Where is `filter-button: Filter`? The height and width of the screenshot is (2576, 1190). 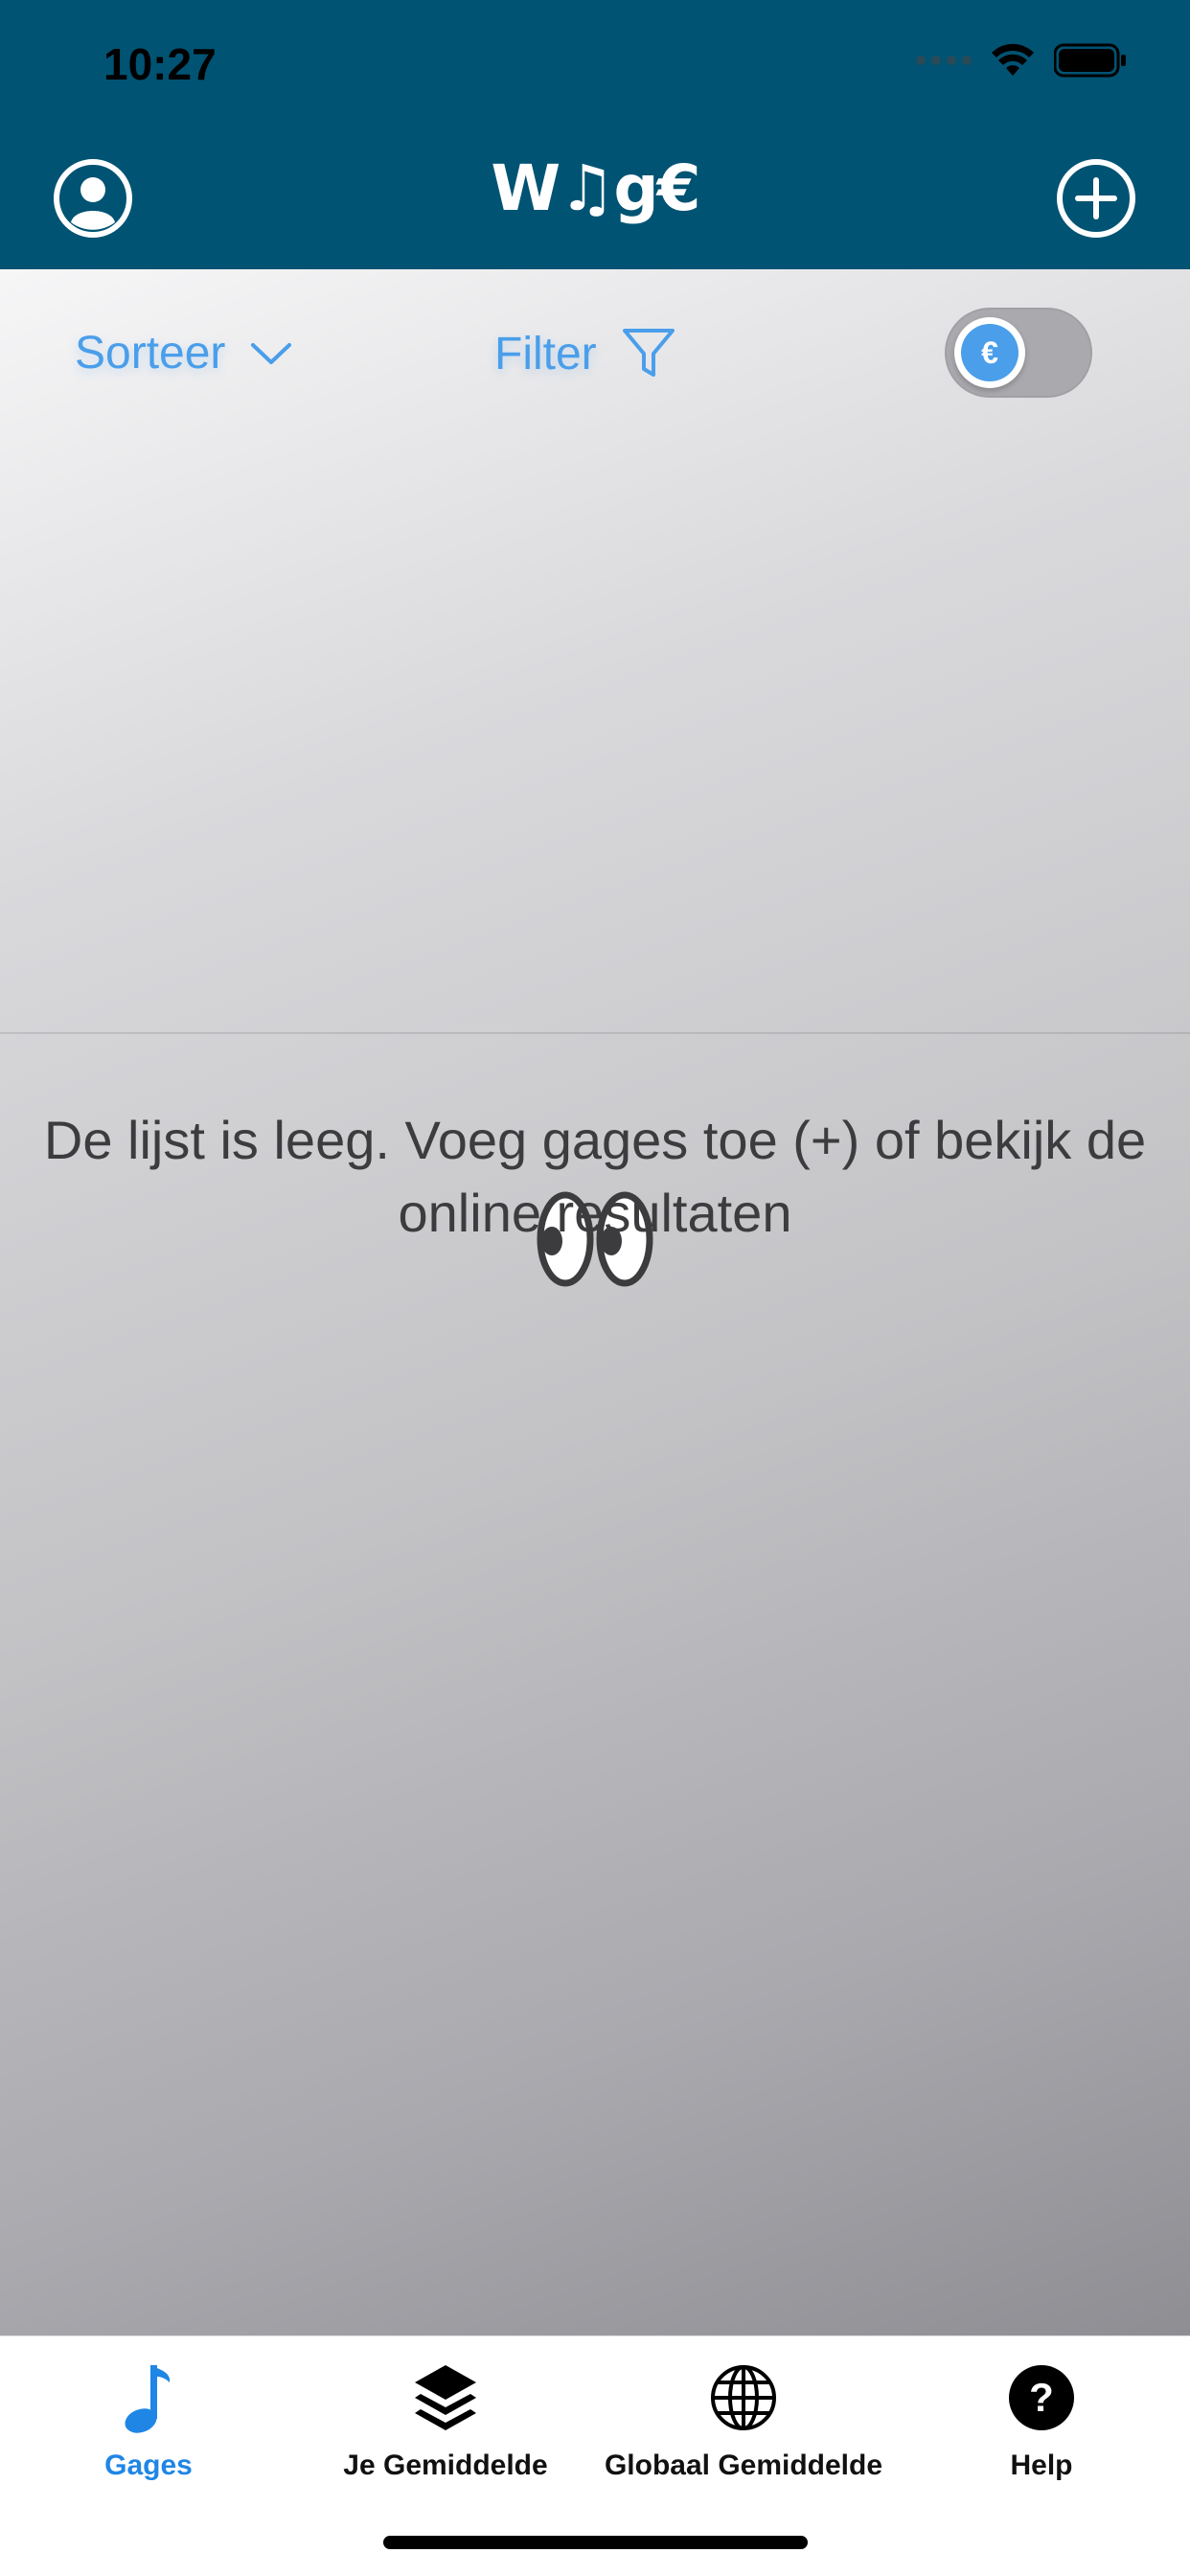 filter-button: Filter is located at coordinates (585, 353).